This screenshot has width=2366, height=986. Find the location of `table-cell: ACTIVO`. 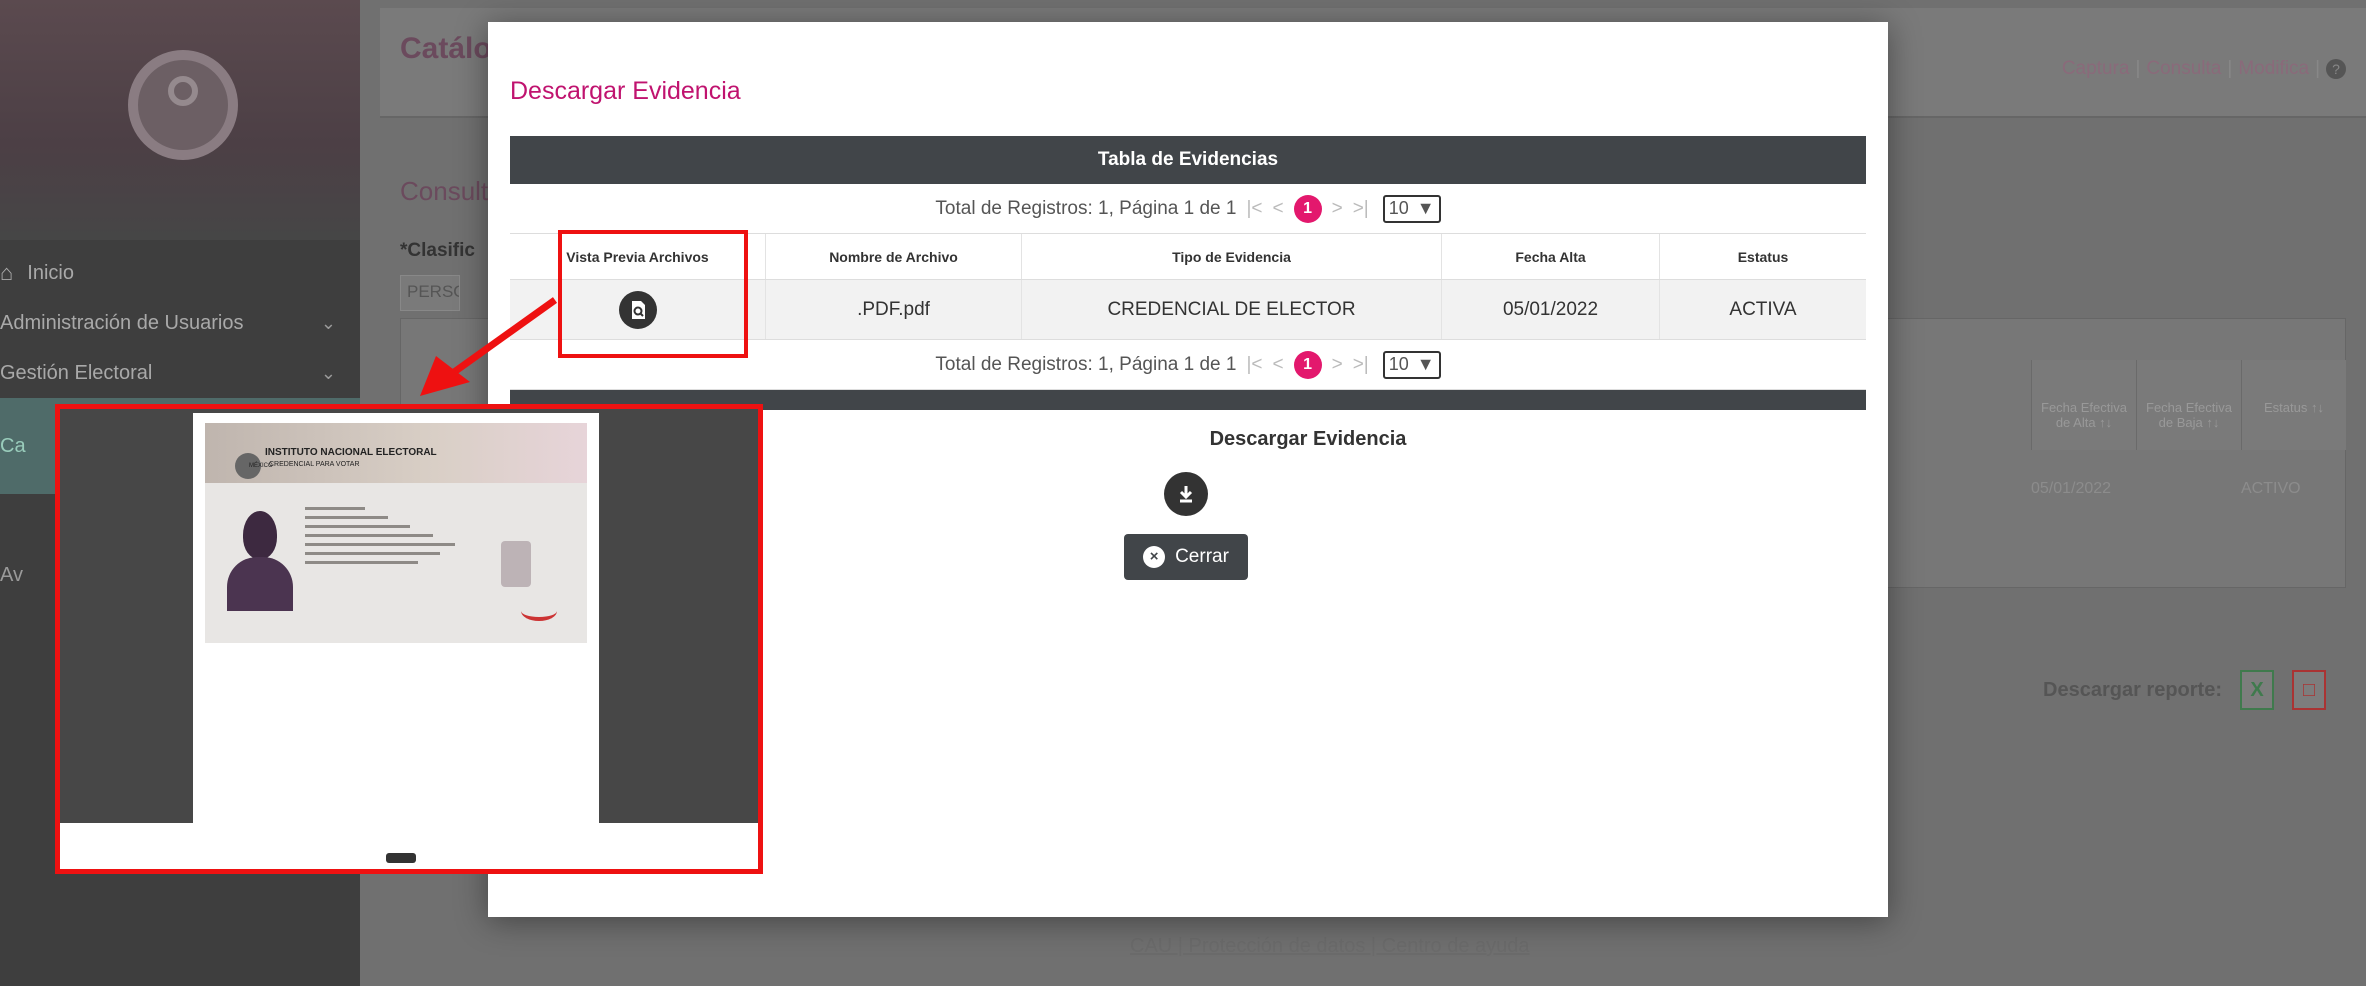

table-cell: ACTIVO is located at coordinates (2271, 488).